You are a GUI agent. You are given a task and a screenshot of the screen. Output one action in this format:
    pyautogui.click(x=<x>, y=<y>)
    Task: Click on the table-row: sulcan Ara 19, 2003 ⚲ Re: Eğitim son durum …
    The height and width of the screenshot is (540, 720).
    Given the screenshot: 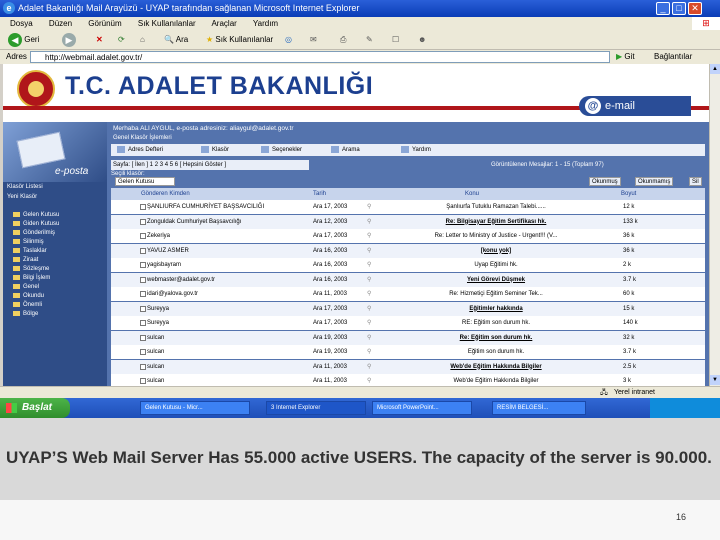 What is the action you would take?
    pyautogui.click(x=408, y=337)
    